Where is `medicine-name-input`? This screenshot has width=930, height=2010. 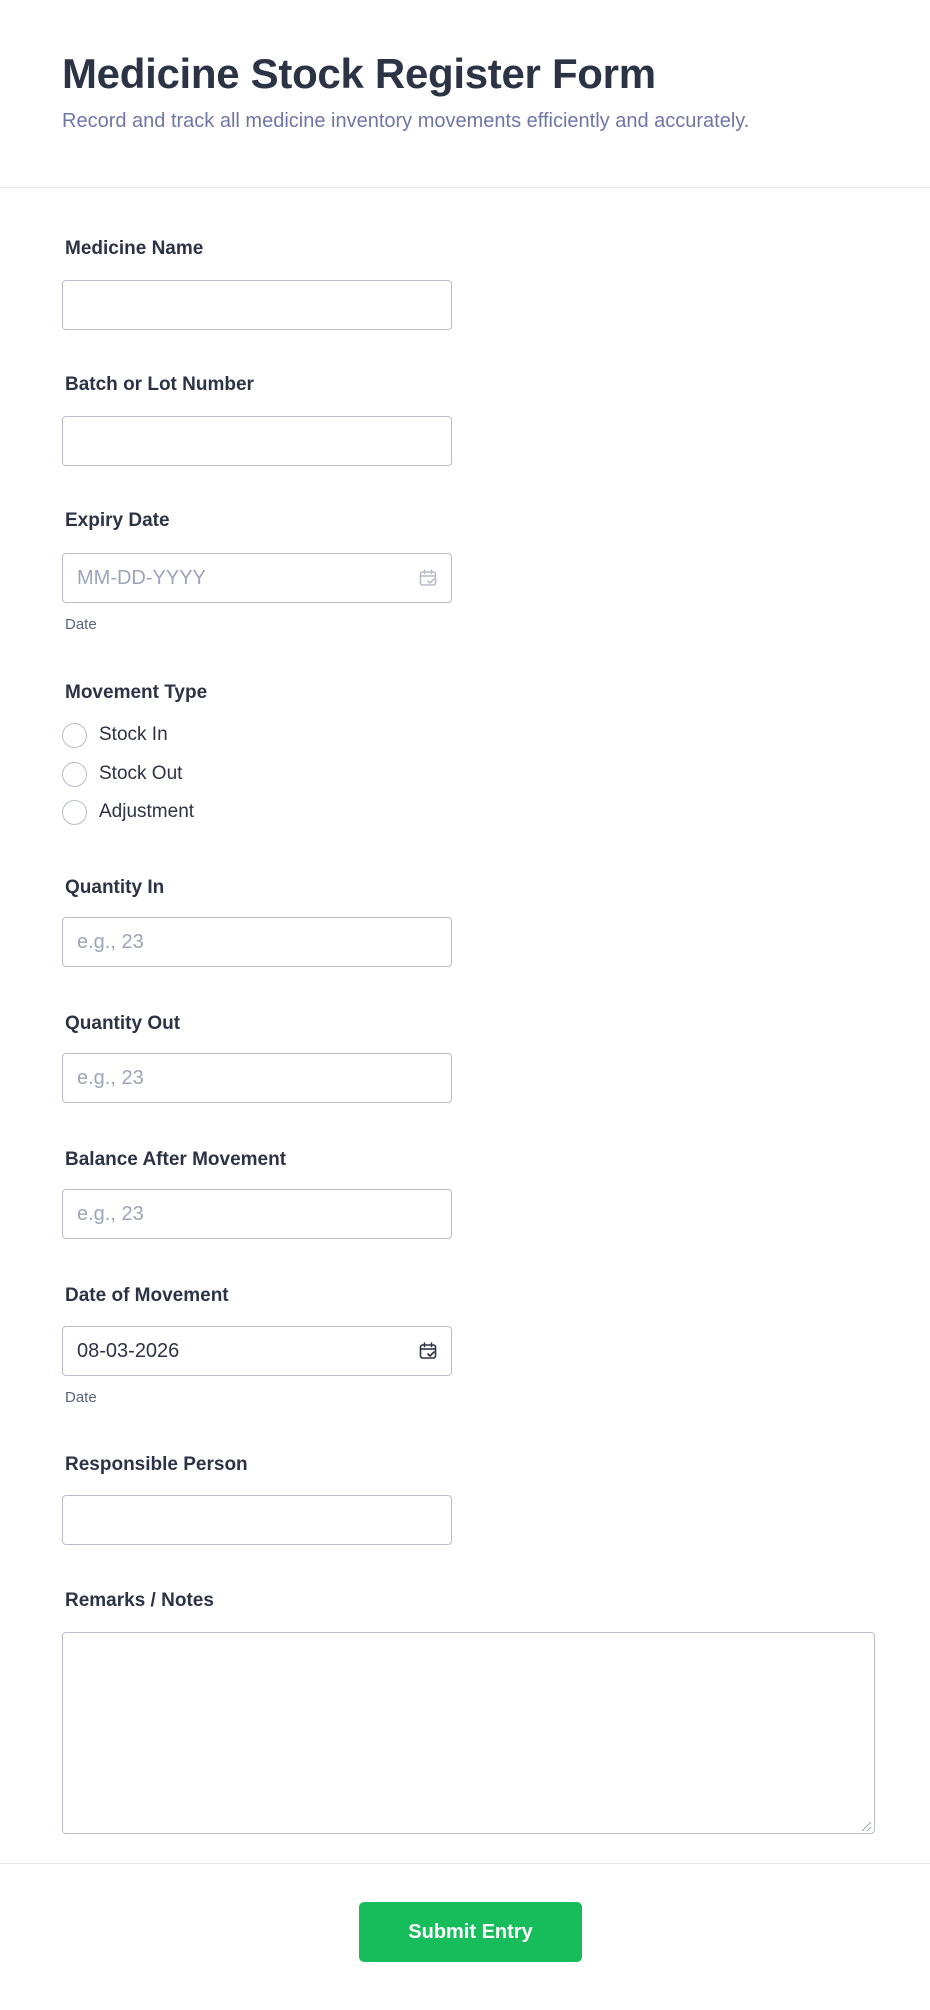 medicine-name-input is located at coordinates (257, 305).